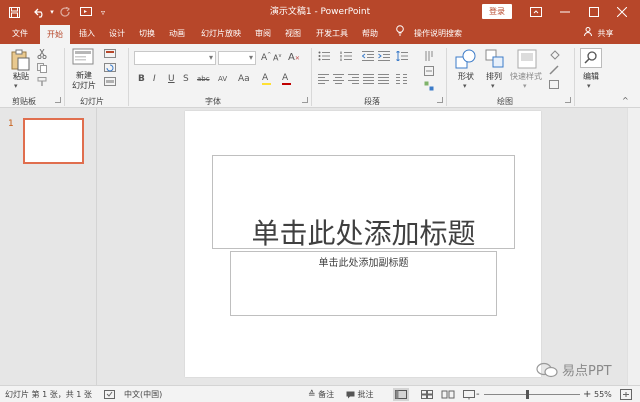 The image size is (640, 402). I want to click on shapes-icon, so click(466, 60).